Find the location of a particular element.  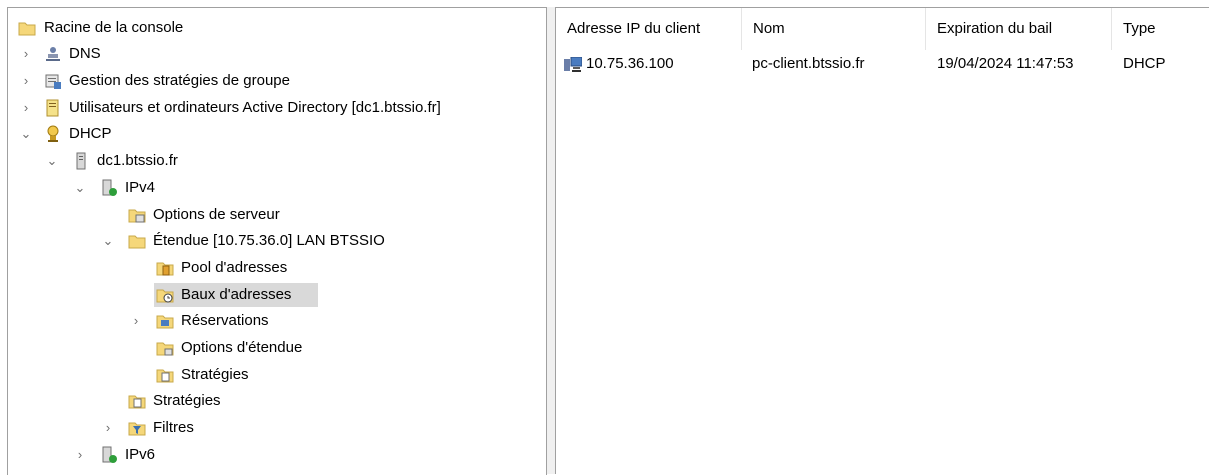

tree-item-scope-policies: Stratégies is located at coordinates (273, 375).